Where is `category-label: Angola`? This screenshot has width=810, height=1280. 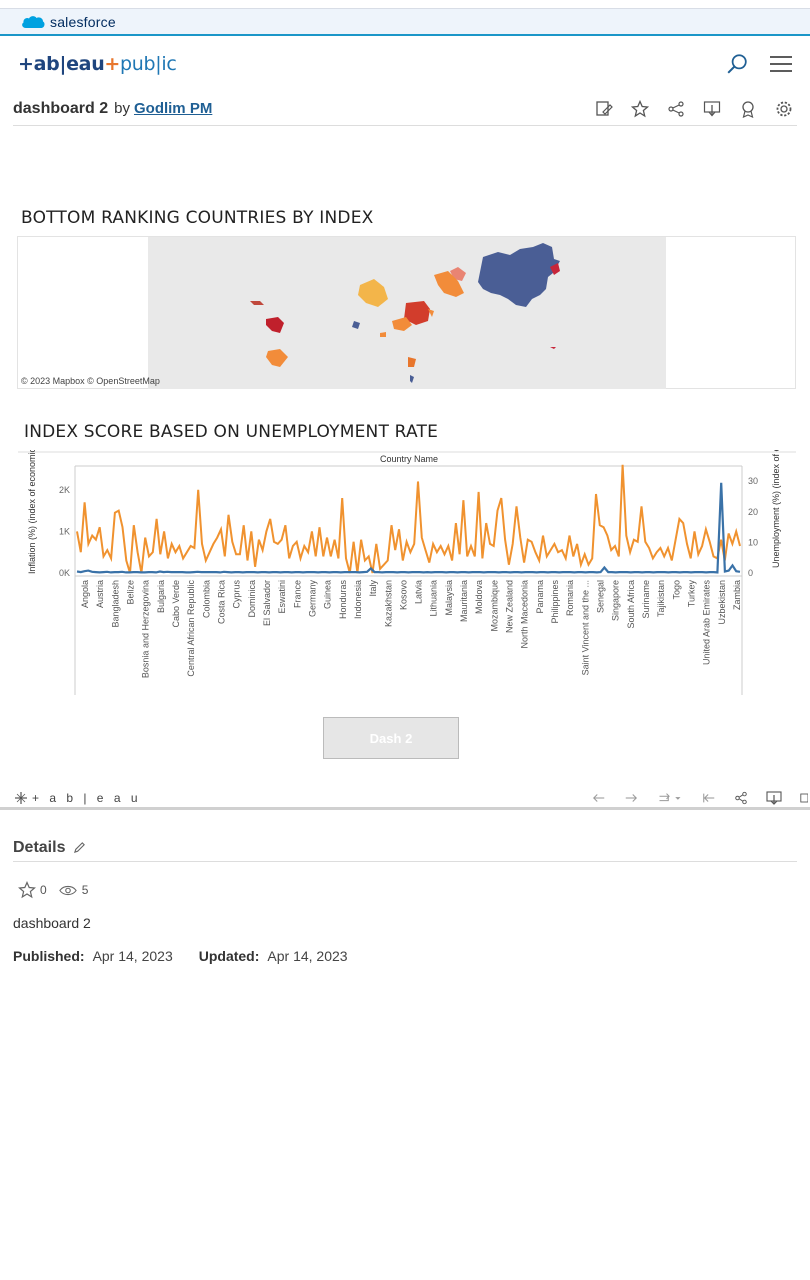
category-label: Angola is located at coordinates (85, 594).